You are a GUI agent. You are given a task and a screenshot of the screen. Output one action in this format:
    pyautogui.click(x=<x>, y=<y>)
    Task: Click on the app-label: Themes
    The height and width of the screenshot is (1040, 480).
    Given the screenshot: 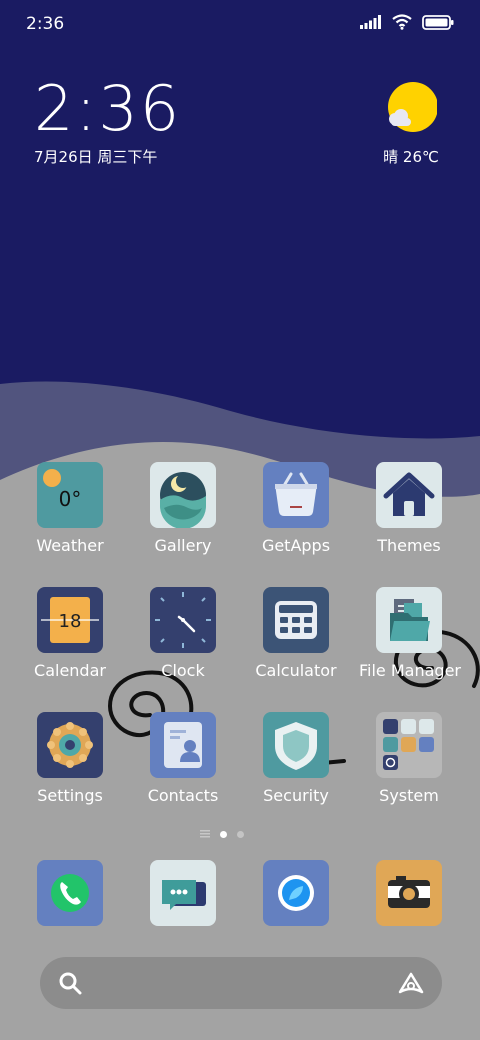 What is the action you would take?
    pyautogui.click(x=409, y=545)
    